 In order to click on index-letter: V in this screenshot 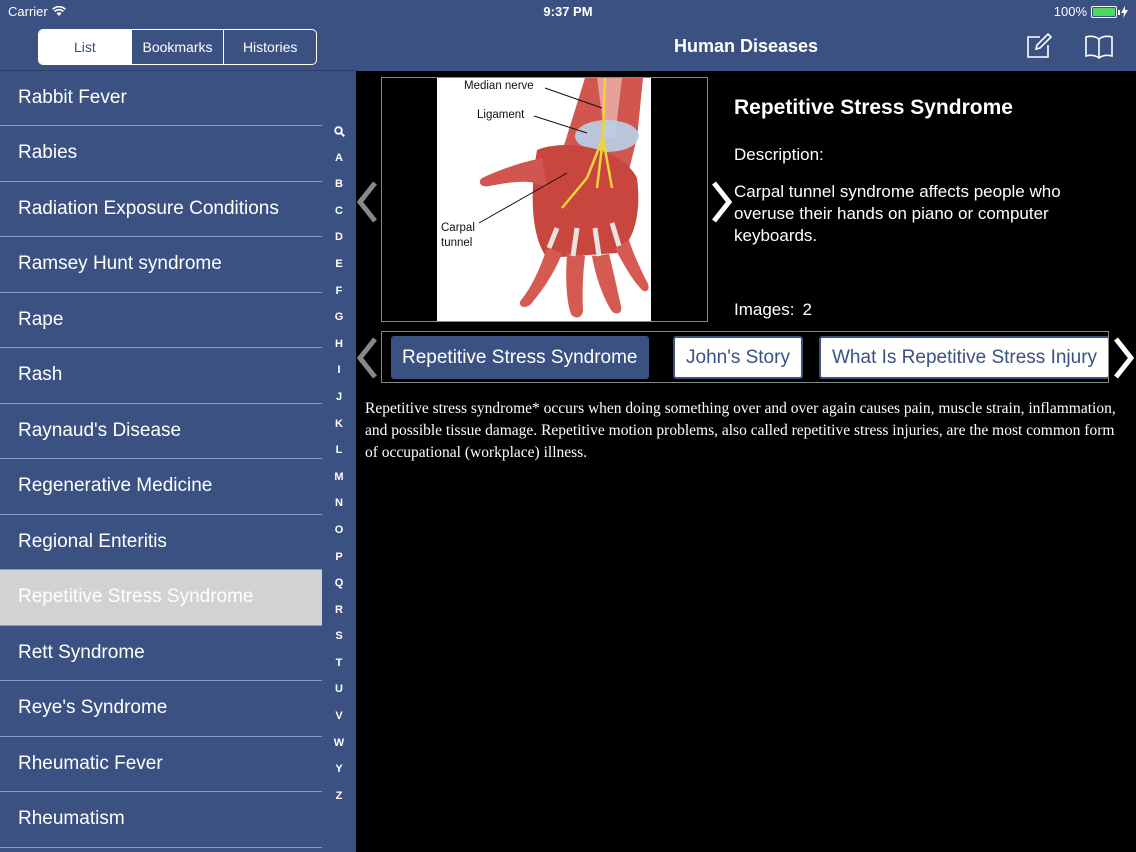, I will do `click(339, 716)`.